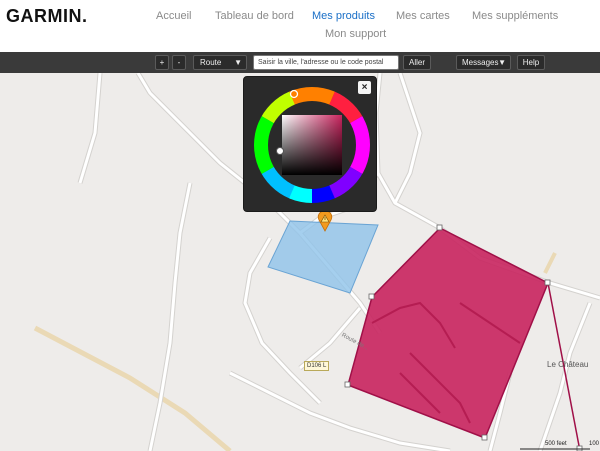 The image size is (600, 451). What do you see at coordinates (173, 16) in the screenshot?
I see `nav-accueil: Accueil` at bounding box center [173, 16].